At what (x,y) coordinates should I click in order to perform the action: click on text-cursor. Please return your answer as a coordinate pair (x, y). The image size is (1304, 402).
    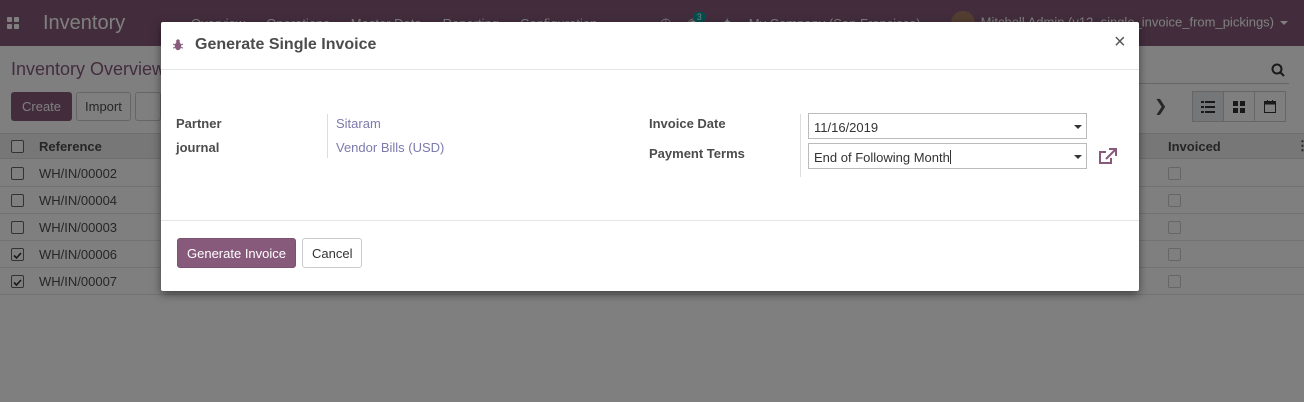
    Looking at the image, I should click on (950, 157).